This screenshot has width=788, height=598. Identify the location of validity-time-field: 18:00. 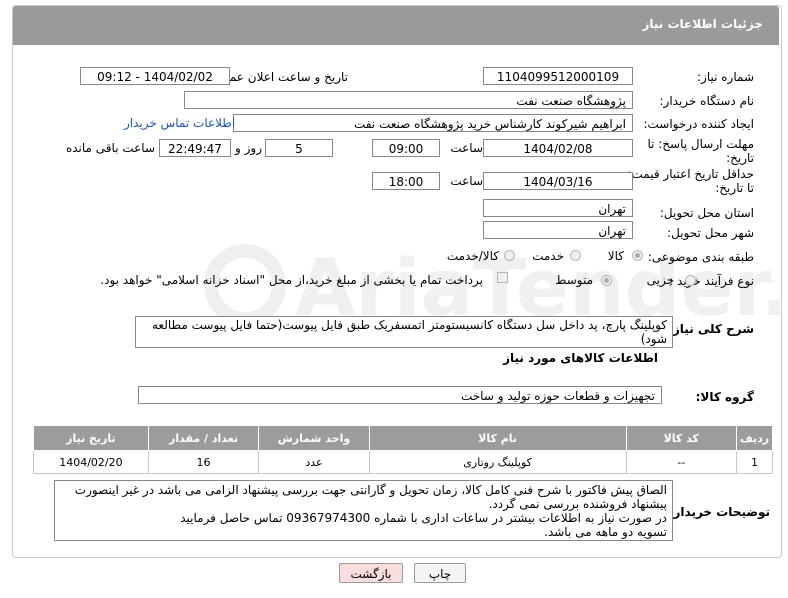
(406, 181).